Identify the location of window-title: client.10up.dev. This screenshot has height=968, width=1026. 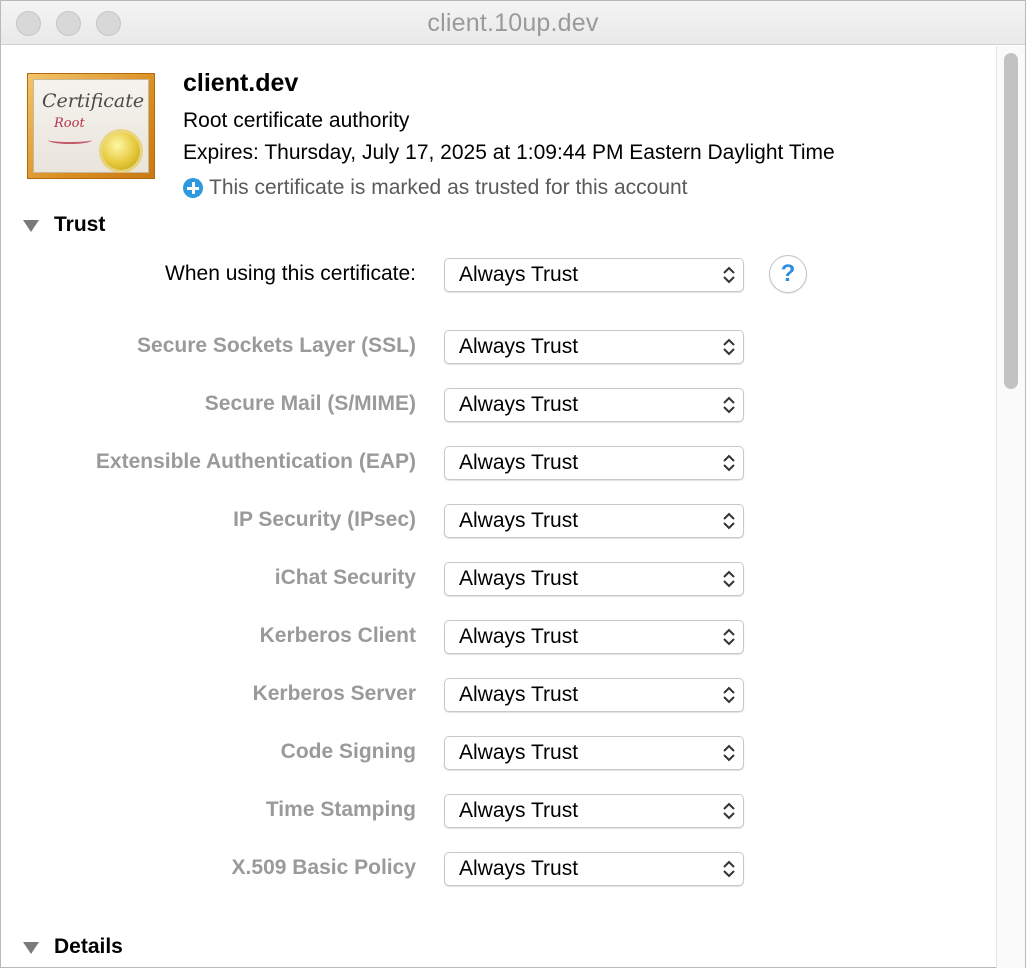
(513, 23).